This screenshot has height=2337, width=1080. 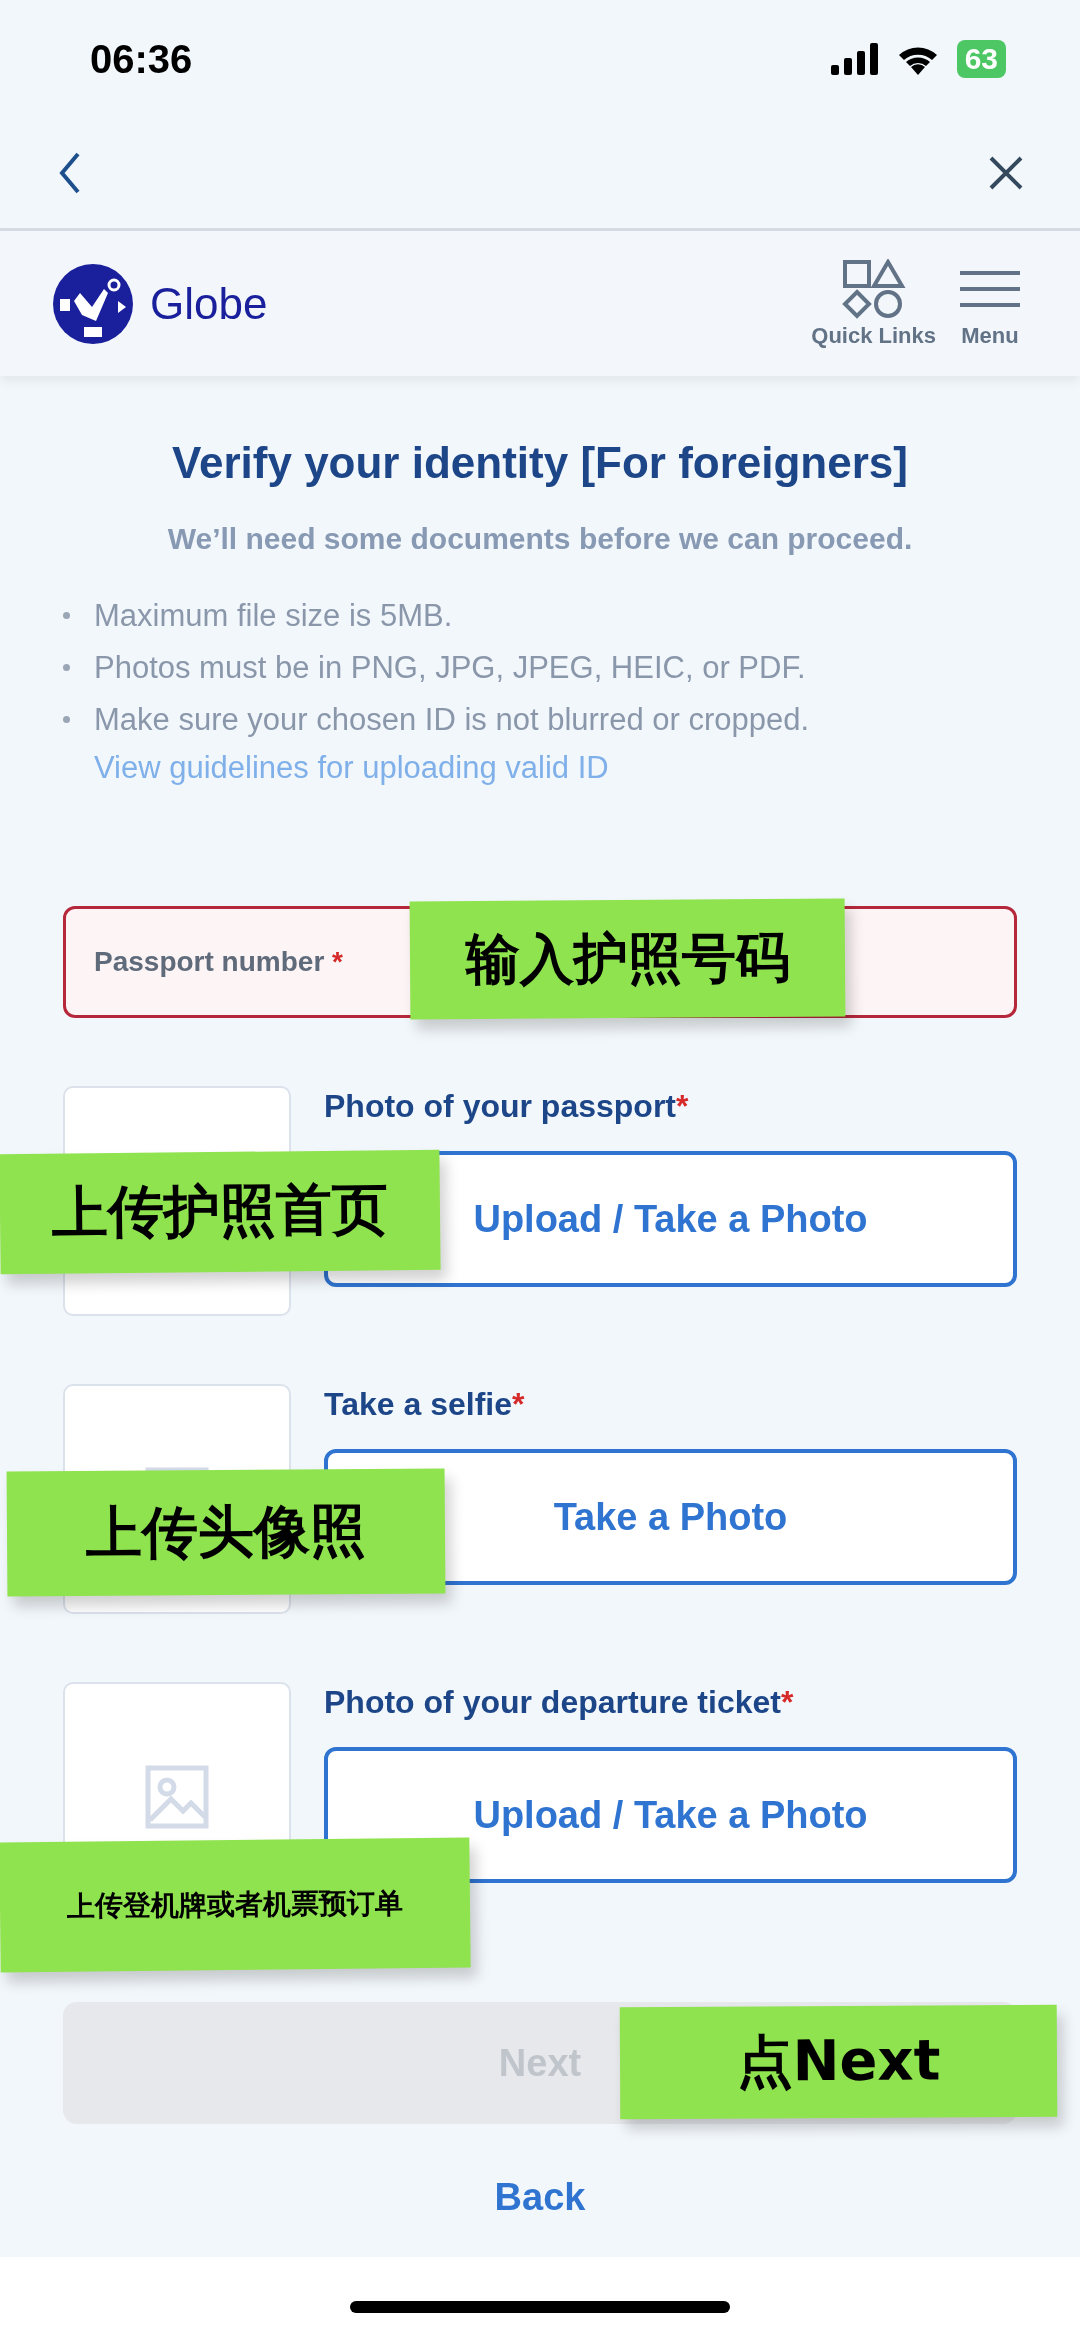 What do you see at coordinates (873, 303) in the screenshot?
I see `quick-links-button: Quick Links` at bounding box center [873, 303].